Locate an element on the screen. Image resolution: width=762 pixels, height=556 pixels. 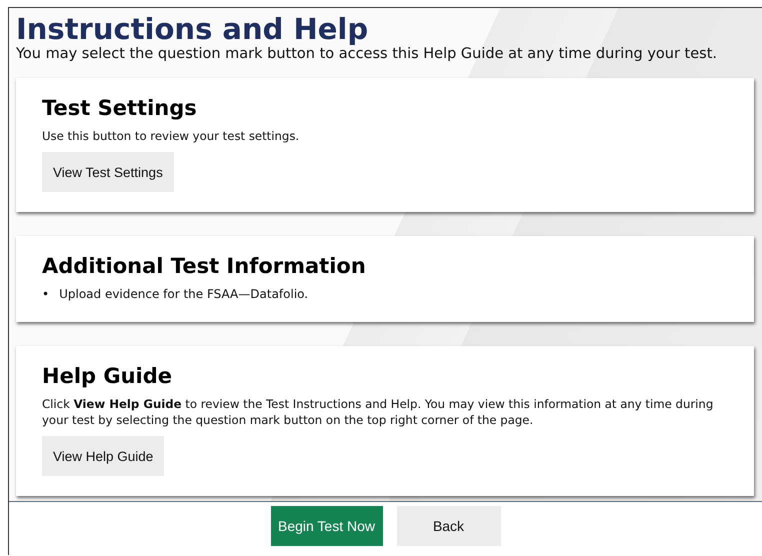
card-title: Additional Test Information is located at coordinates (204, 266).